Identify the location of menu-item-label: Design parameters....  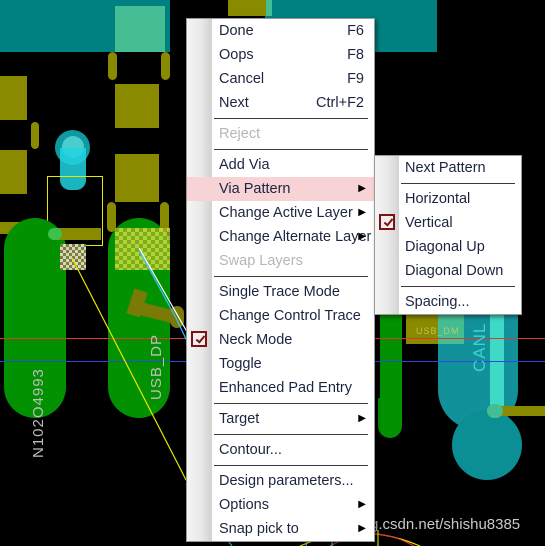
(286, 481).